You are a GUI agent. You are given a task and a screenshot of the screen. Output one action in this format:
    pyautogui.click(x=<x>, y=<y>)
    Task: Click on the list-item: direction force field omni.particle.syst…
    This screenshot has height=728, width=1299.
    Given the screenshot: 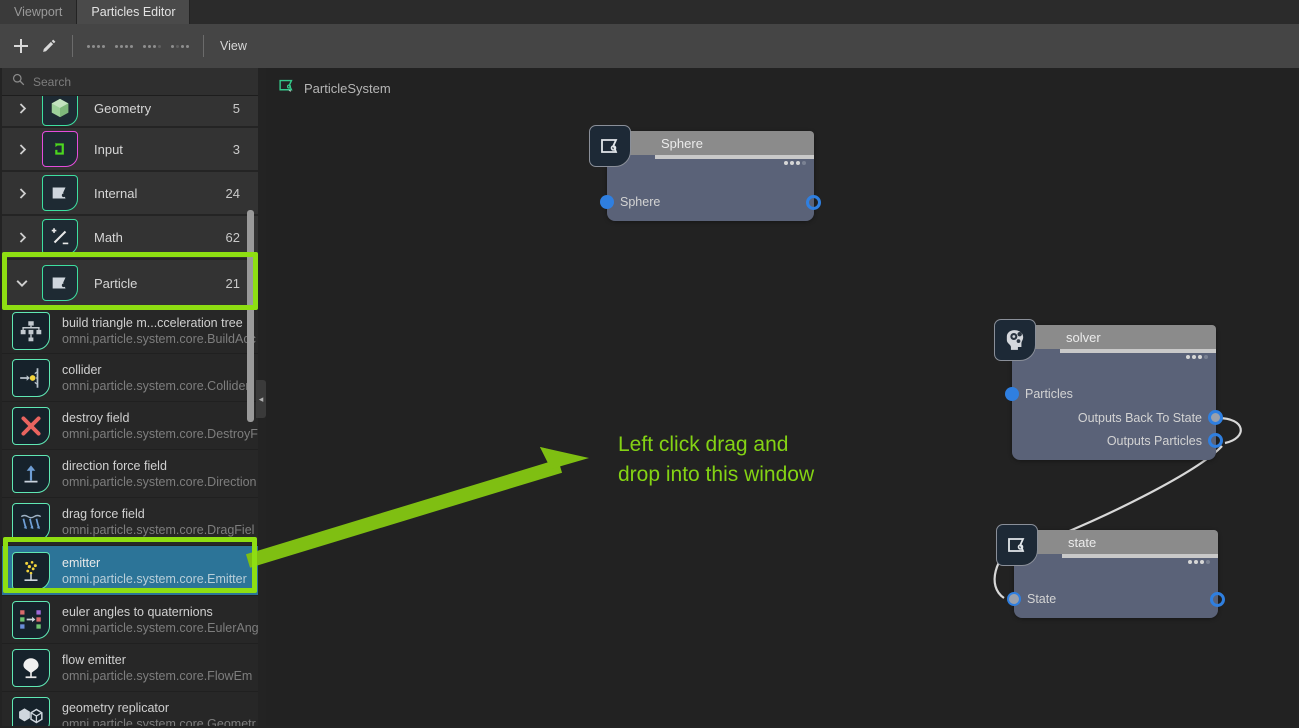 What is the action you would take?
    pyautogui.click(x=130, y=474)
    